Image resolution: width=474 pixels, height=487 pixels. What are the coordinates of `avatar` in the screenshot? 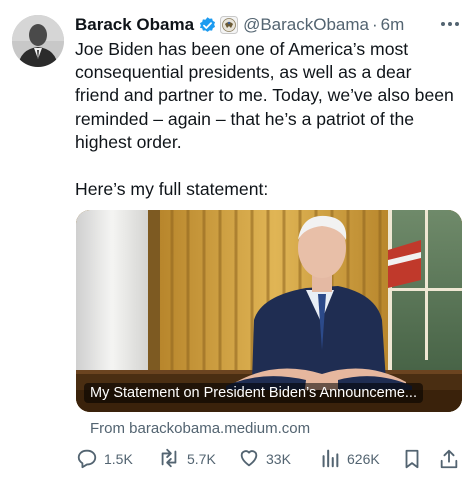 It's located at (38, 41).